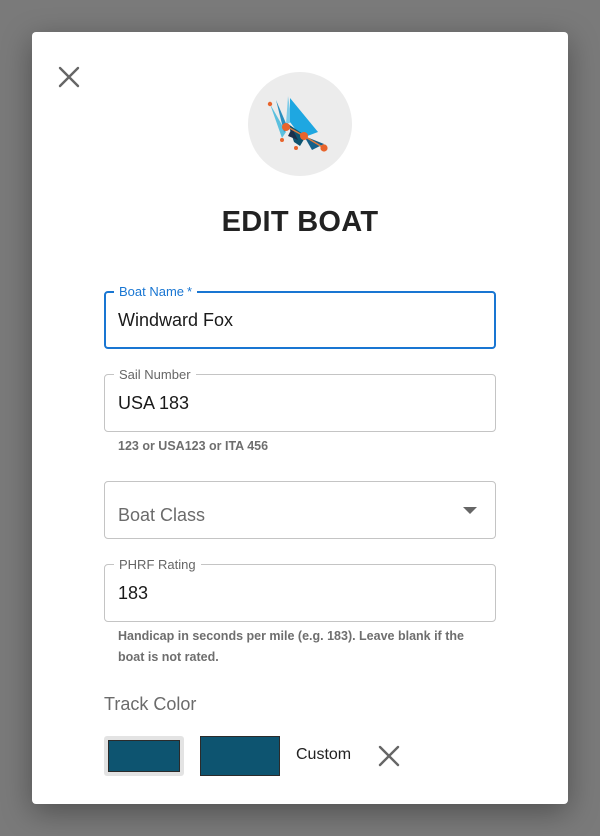  I want to click on track-color-label: Track Color, so click(150, 704).